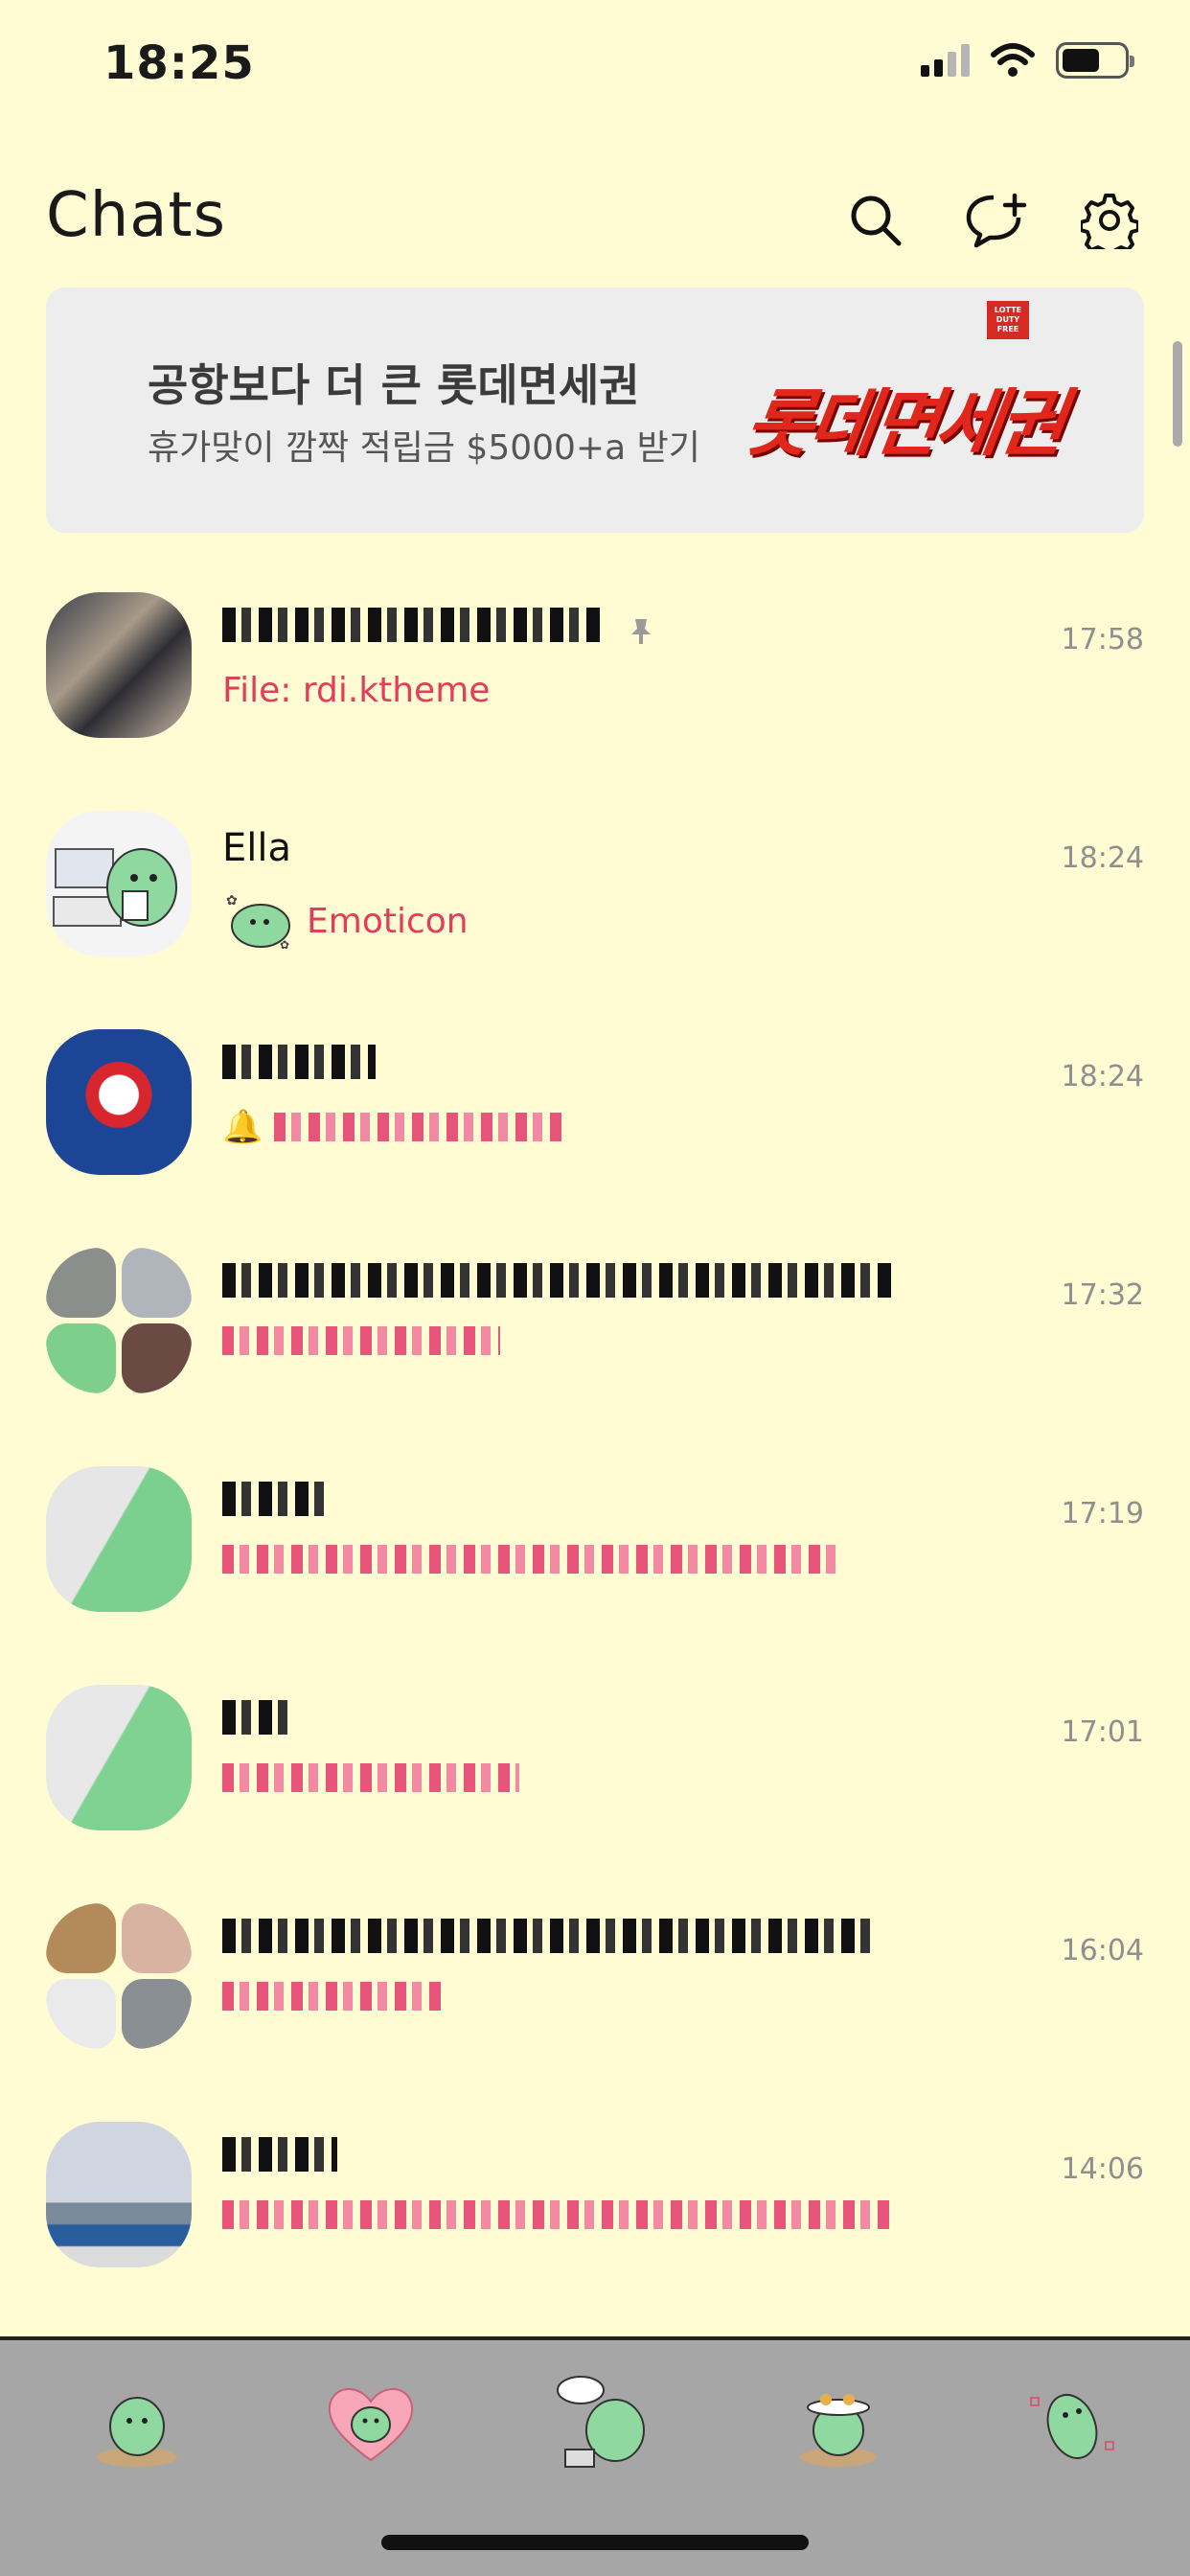 The width and height of the screenshot is (1190, 2576). What do you see at coordinates (136, 216) in the screenshot?
I see `page-title: Chats` at bounding box center [136, 216].